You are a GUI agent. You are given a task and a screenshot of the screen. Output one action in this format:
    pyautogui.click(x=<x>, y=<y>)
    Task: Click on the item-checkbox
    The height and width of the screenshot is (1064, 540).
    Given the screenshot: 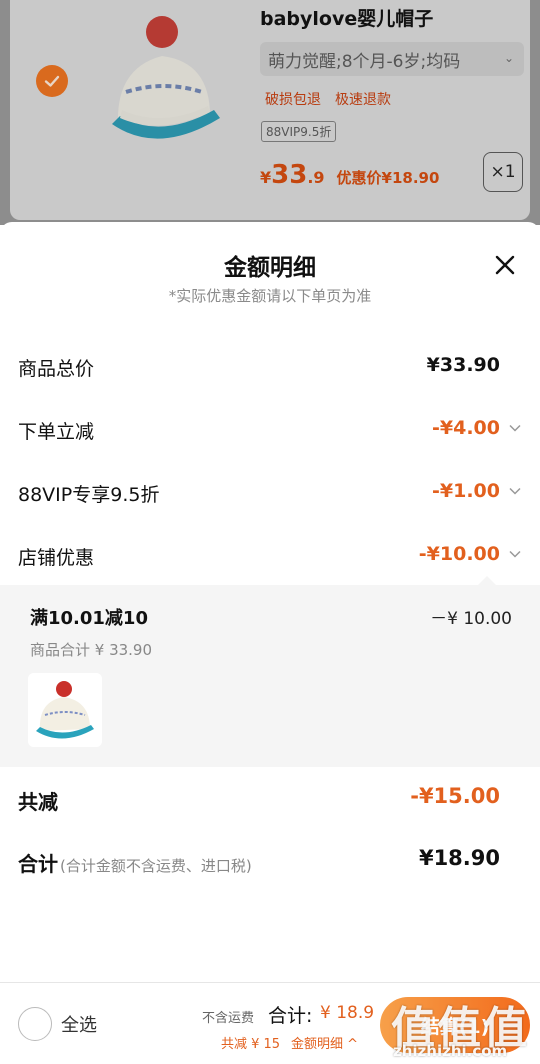 What is the action you would take?
    pyautogui.click(x=52, y=81)
    